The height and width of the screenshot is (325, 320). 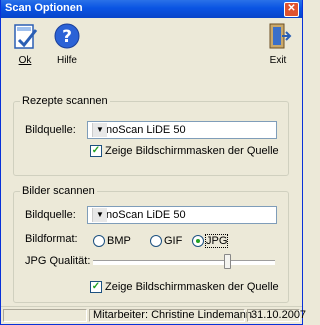 I want to click on rezepte-source-label: Bildquelle:, so click(x=50, y=130).